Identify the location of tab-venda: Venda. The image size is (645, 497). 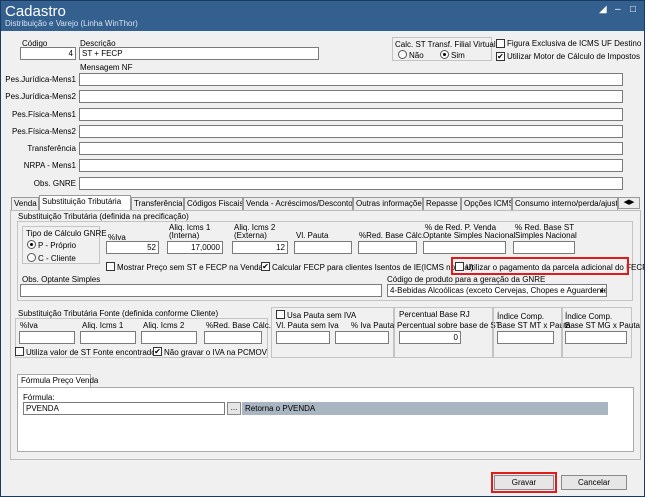
(25, 203).